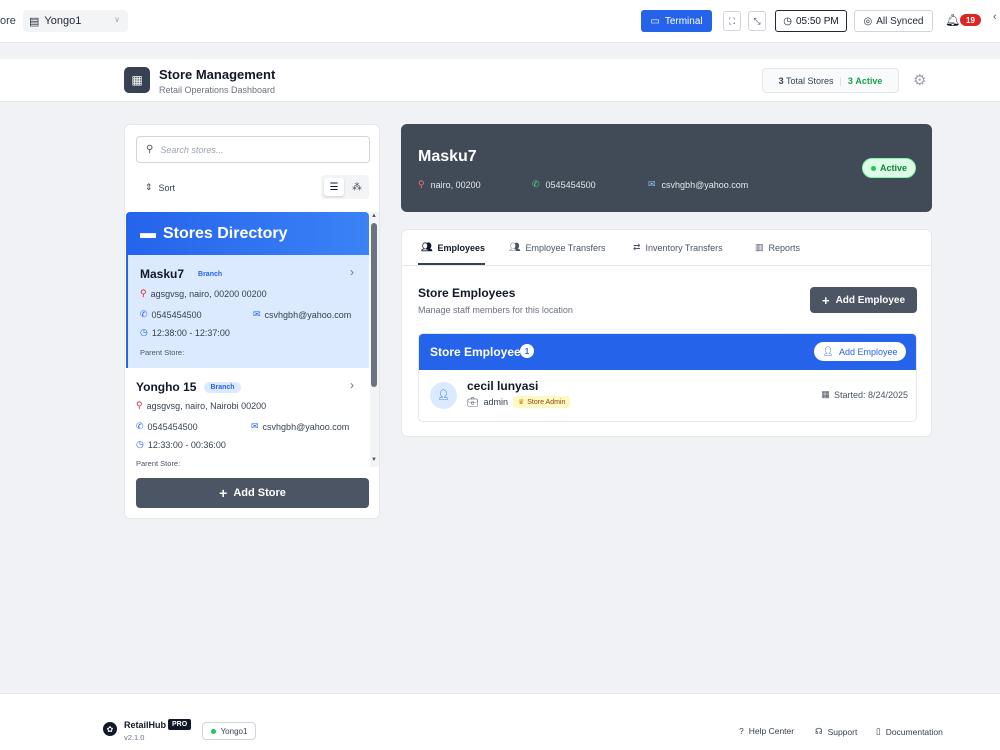 The width and height of the screenshot is (1000, 750). Describe the element at coordinates (334, 187) in the screenshot. I see `list-view-button: ☰` at that location.